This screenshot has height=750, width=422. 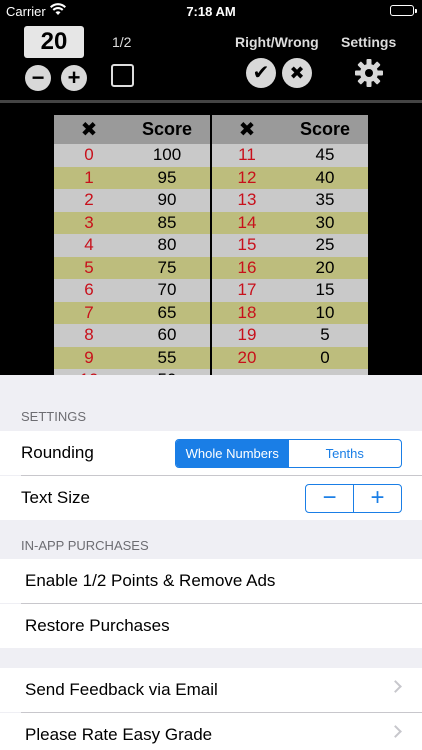 I want to click on wrong-count-cell: 12, so click(x=247, y=177).